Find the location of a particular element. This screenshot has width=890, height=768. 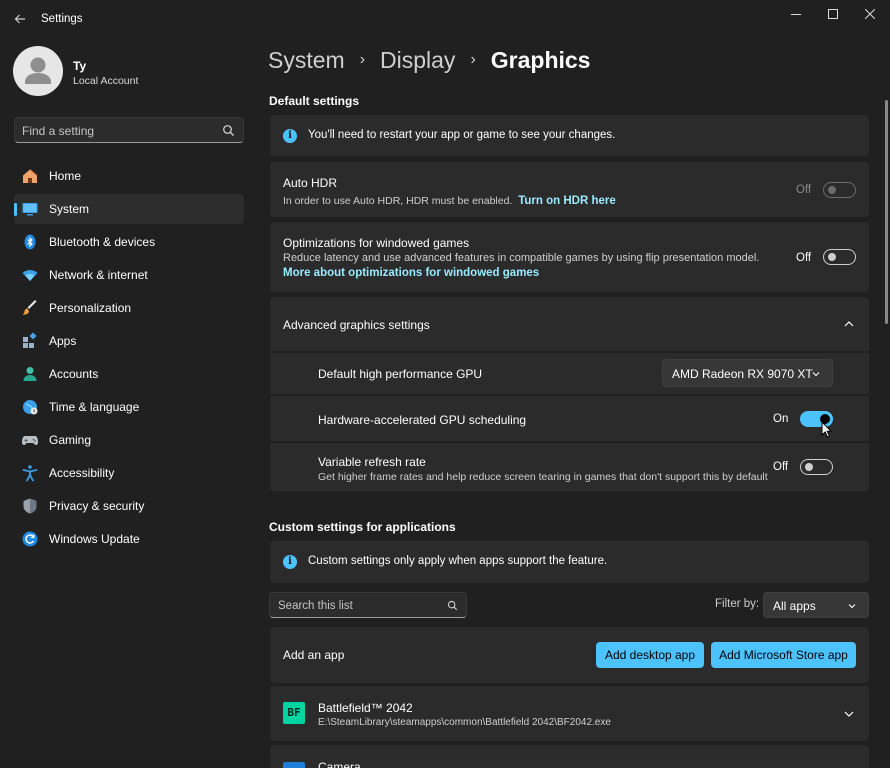

breadcrumb-system: System is located at coordinates (306, 60).